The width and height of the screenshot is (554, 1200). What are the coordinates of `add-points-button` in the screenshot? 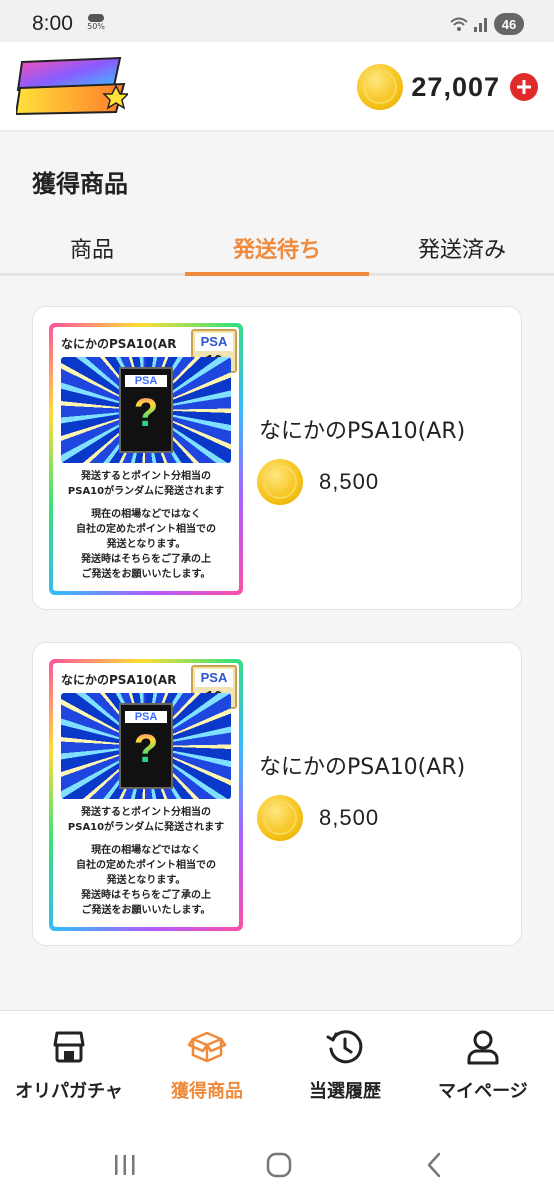 It's located at (524, 87).